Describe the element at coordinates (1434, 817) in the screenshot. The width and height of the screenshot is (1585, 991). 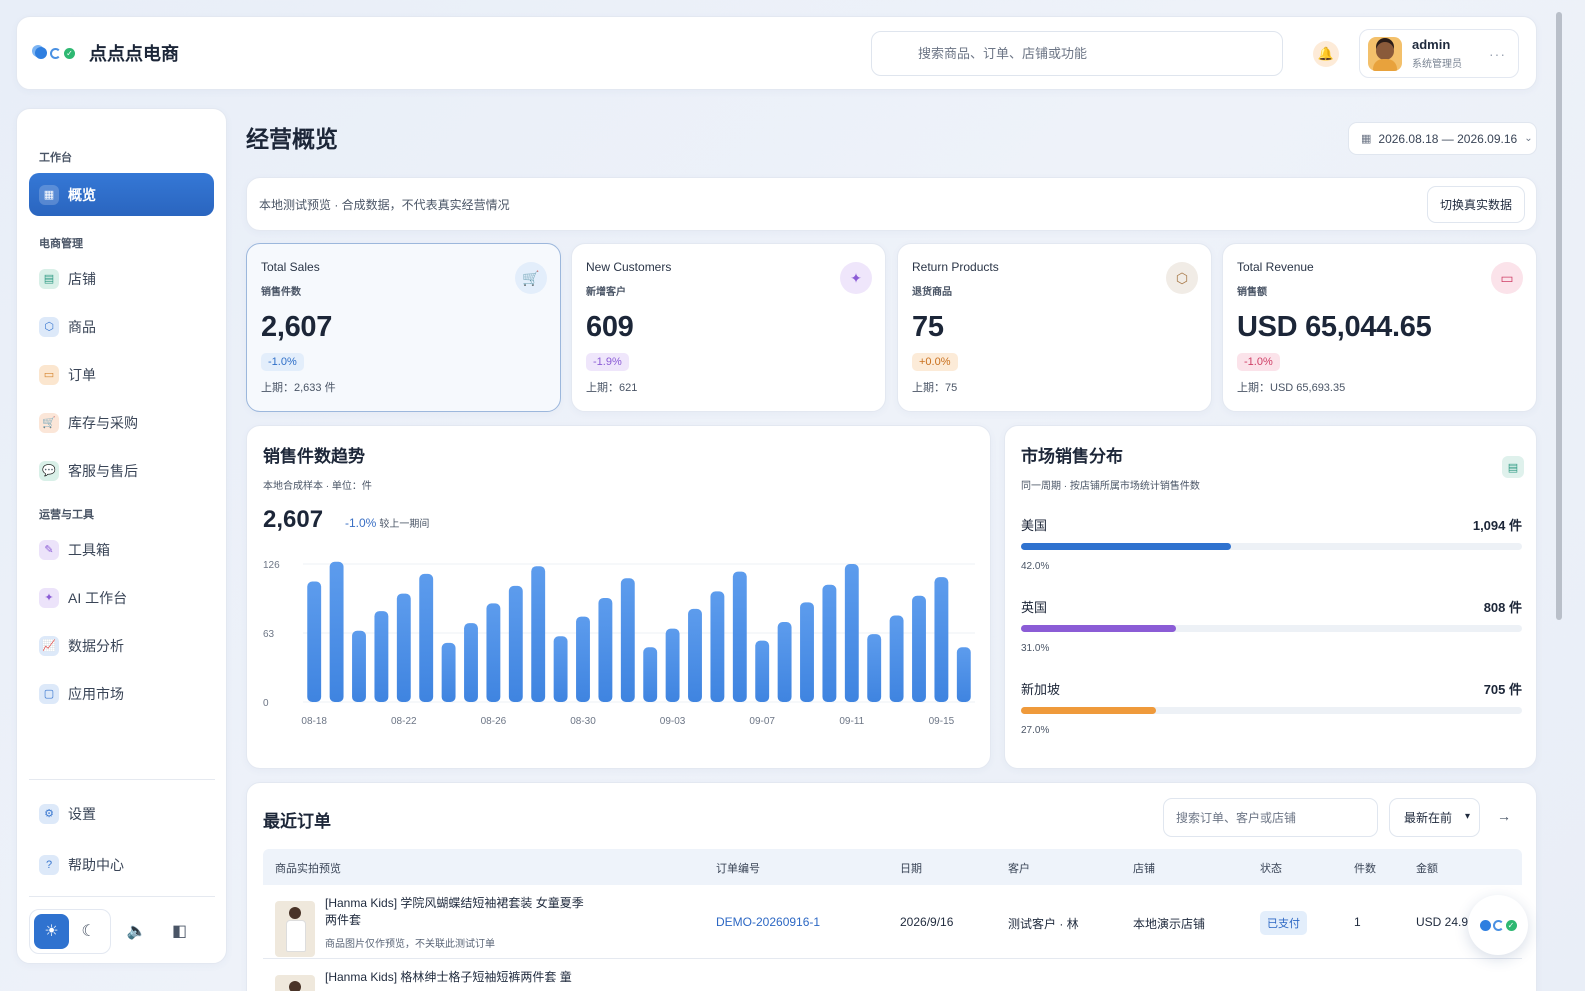
I see `orders-sort-select: 最新在前 ▾` at that location.